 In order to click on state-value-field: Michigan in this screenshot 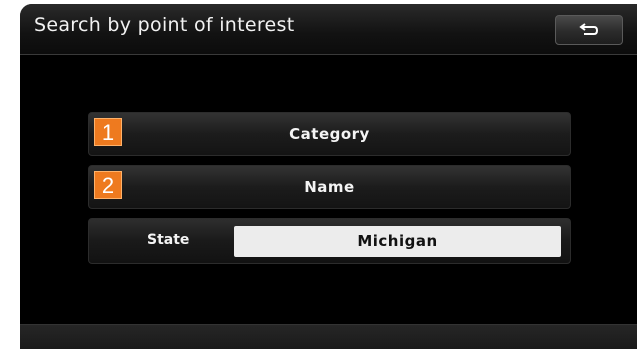, I will do `click(397, 241)`.